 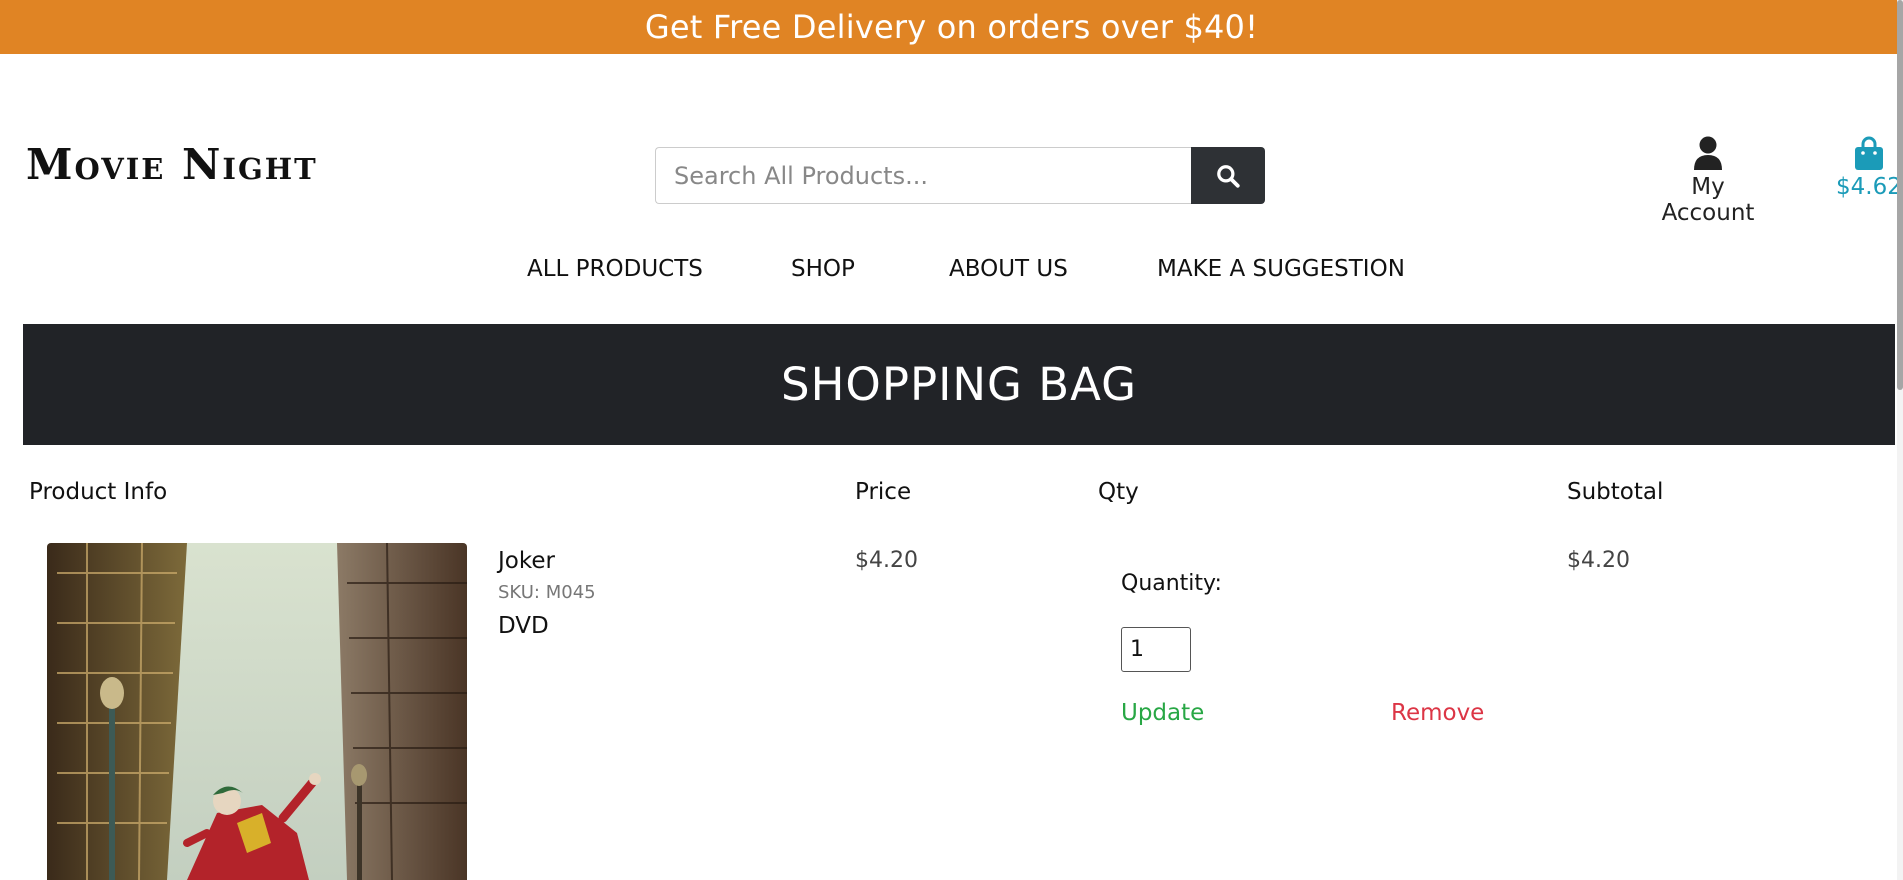 What do you see at coordinates (547, 592) in the screenshot?
I see `product-sku: SKU: M045` at bounding box center [547, 592].